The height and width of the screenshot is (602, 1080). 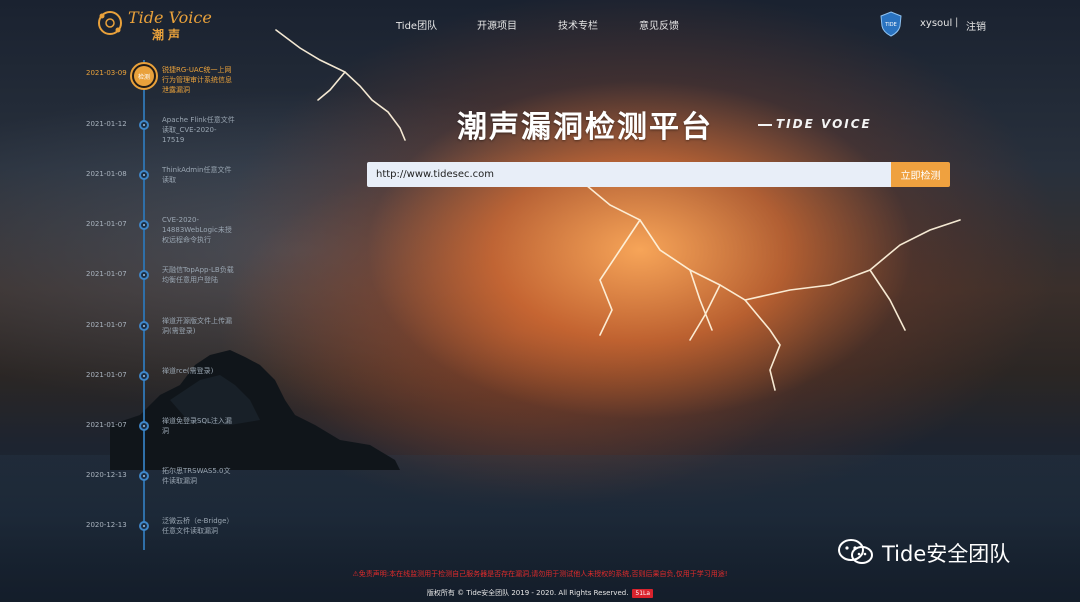 What do you see at coordinates (125, 87) in the screenshot?
I see `timeline-item: 2021-03-09 检测 锐捷RG-UAC统一上网行为管理审计系统信息泄露漏洞` at bounding box center [125, 87].